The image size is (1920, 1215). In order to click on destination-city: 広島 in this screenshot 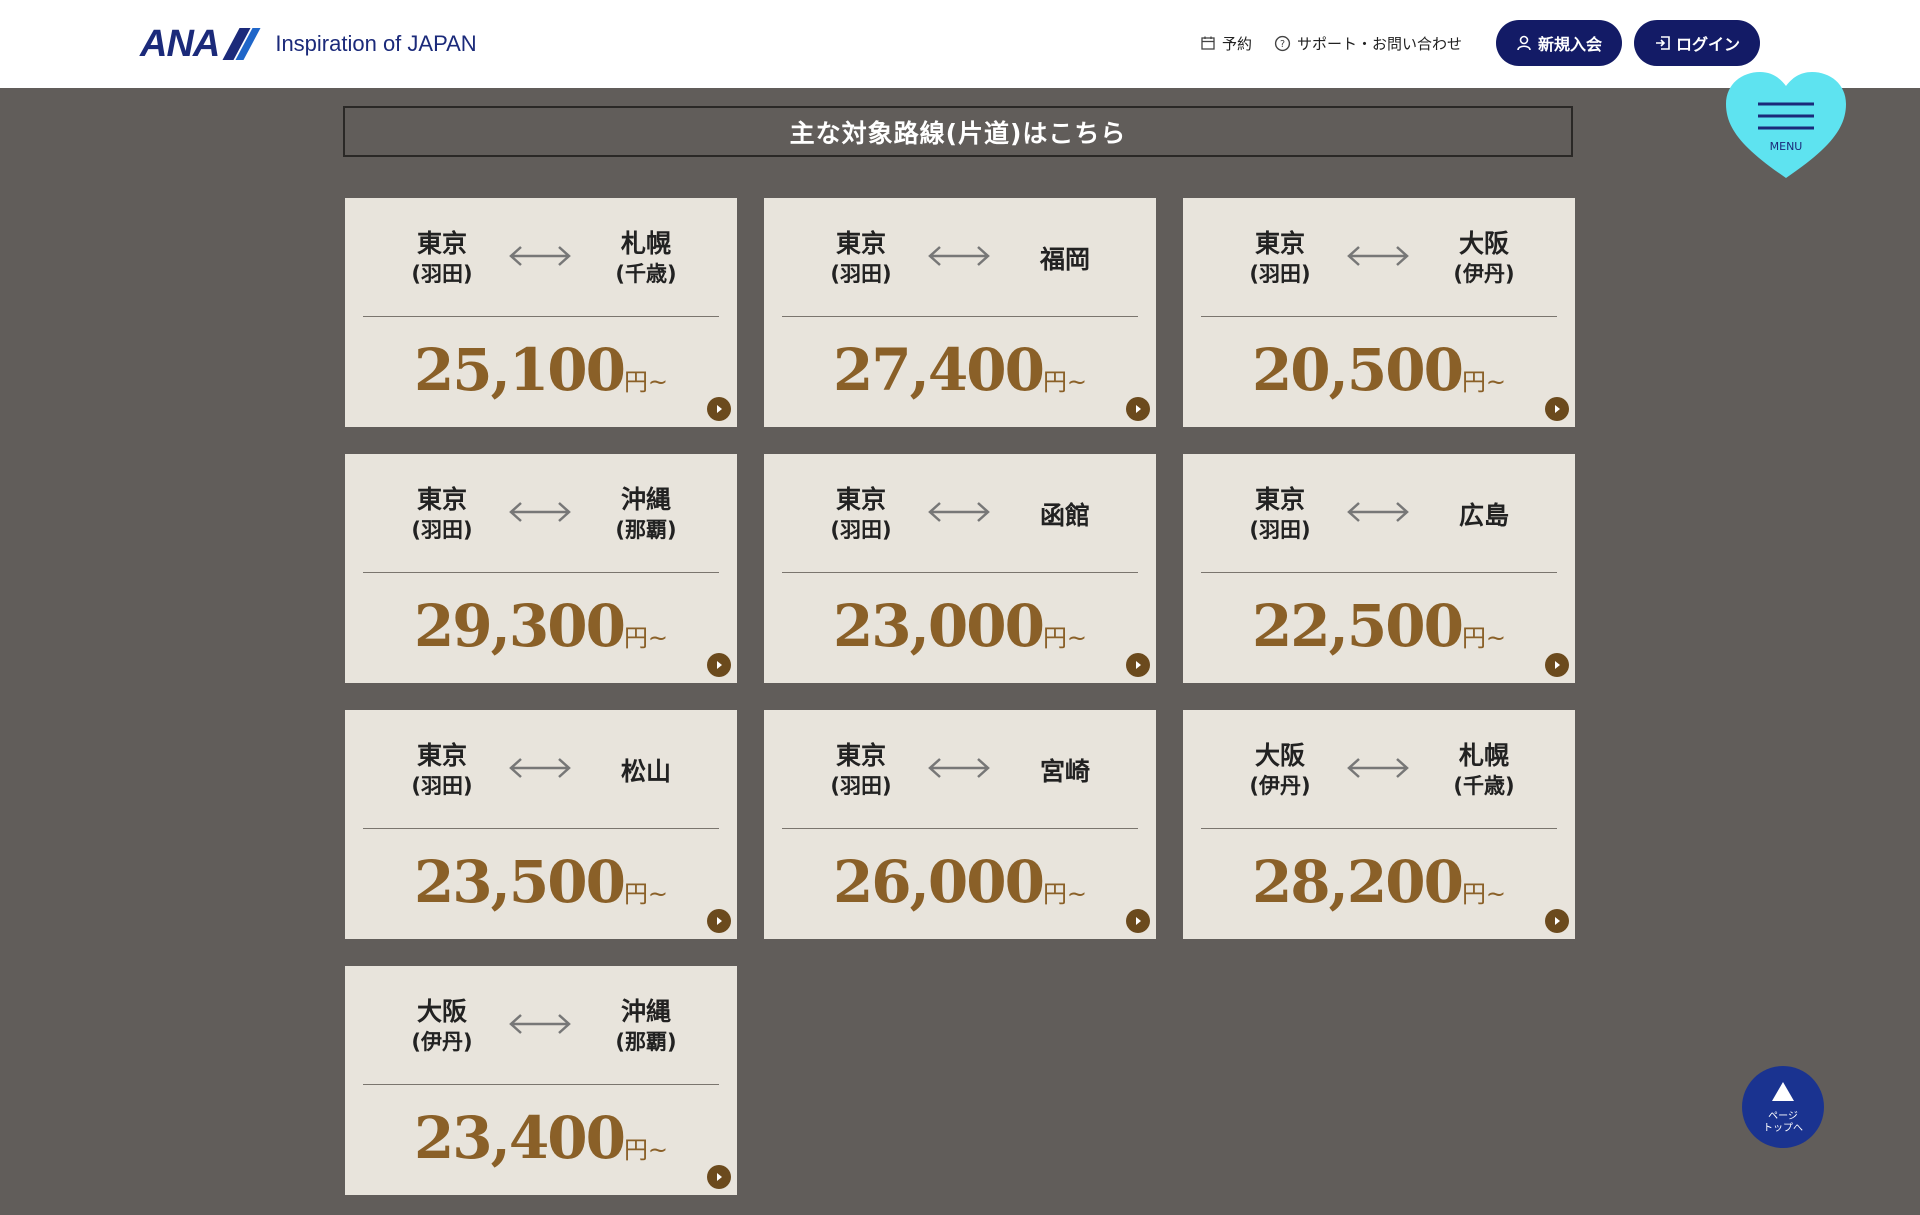, I will do `click(1483, 515)`.